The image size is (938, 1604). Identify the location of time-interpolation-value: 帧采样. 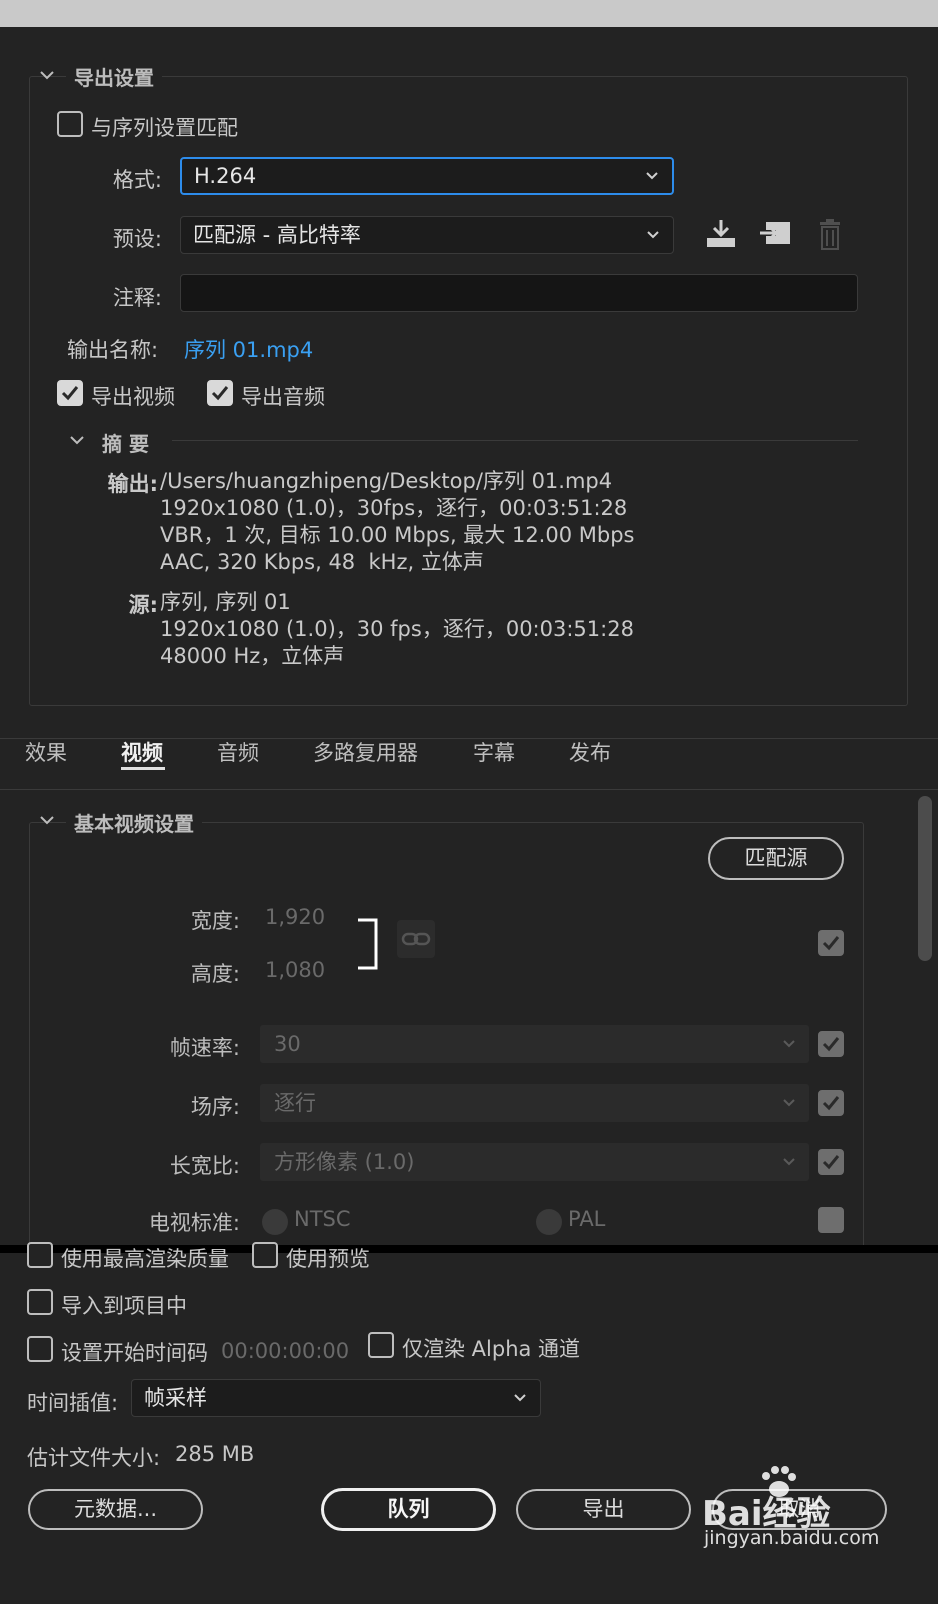
(175, 1398).